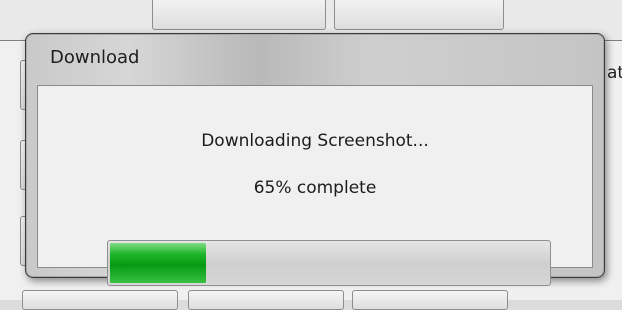 Image resolution: width=622 pixels, height=310 pixels. I want to click on dialog-title: Download, so click(95, 57).